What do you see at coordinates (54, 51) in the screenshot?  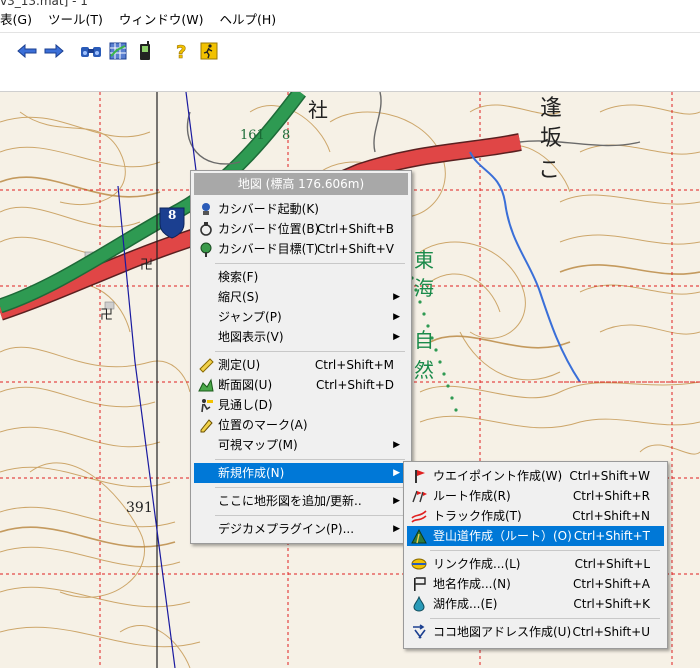 I see `arrow-right-icon` at bounding box center [54, 51].